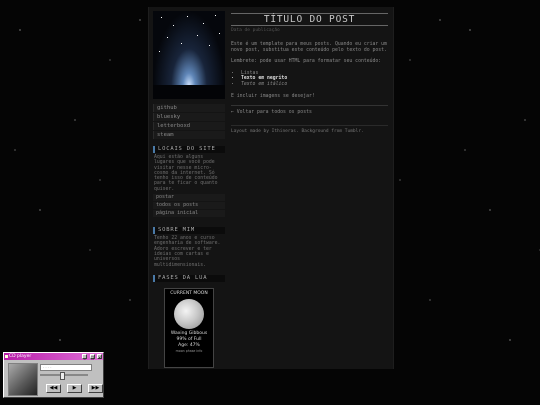 Image resolution: width=540 pixels, height=405 pixels. What do you see at coordinates (189, 278) in the screenshot?
I see `moon-heading: FASES DA LUA` at bounding box center [189, 278].